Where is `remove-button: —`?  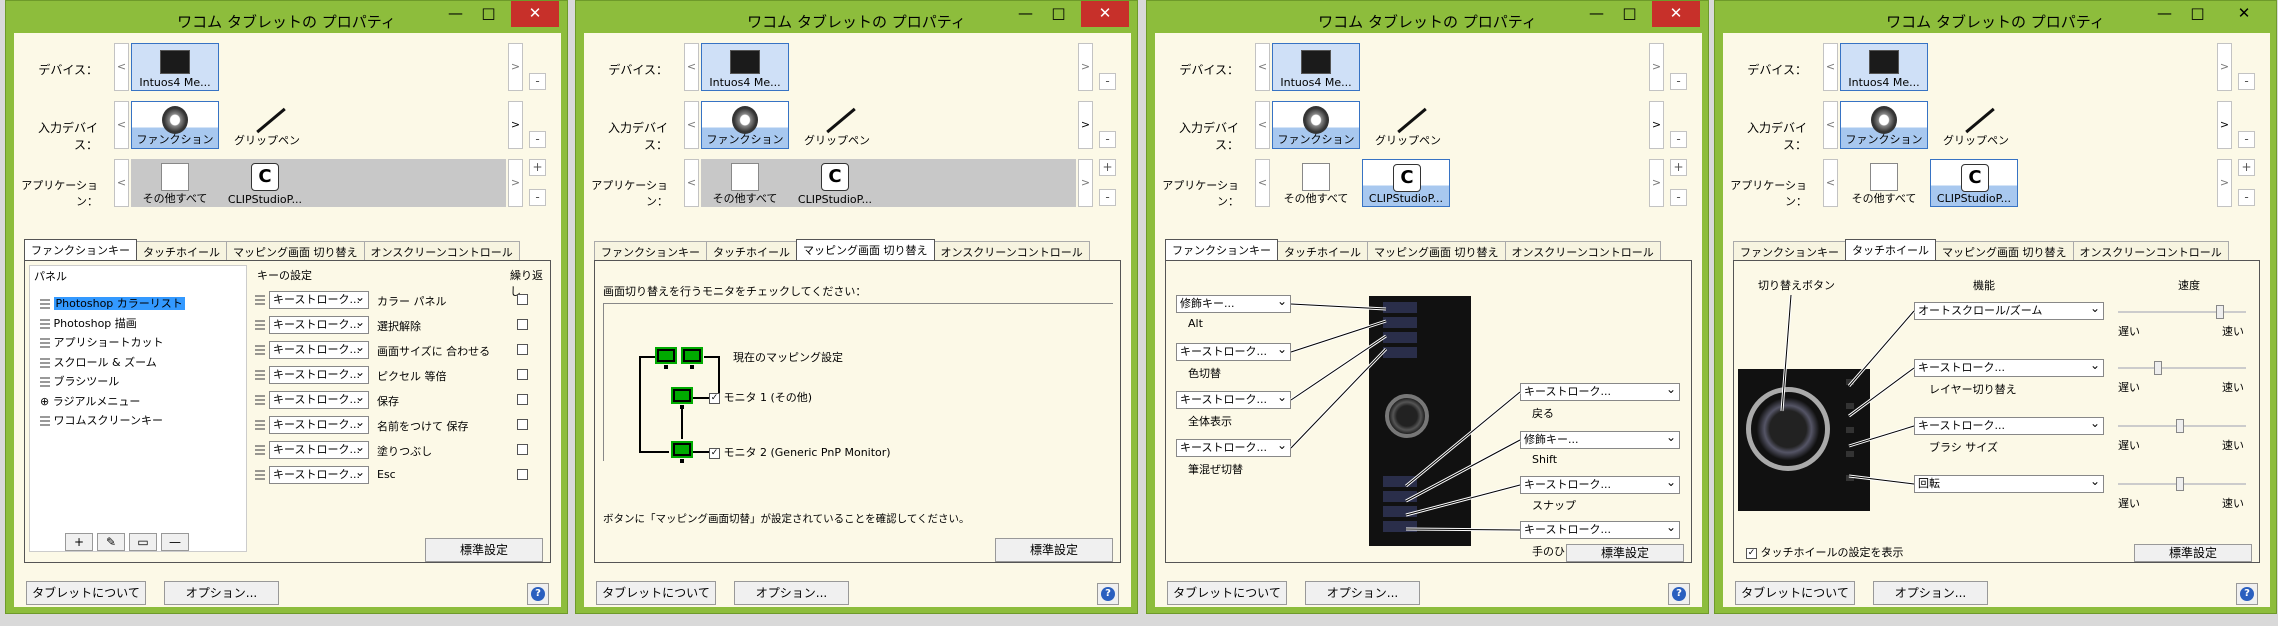
remove-button: — is located at coordinates (175, 542).